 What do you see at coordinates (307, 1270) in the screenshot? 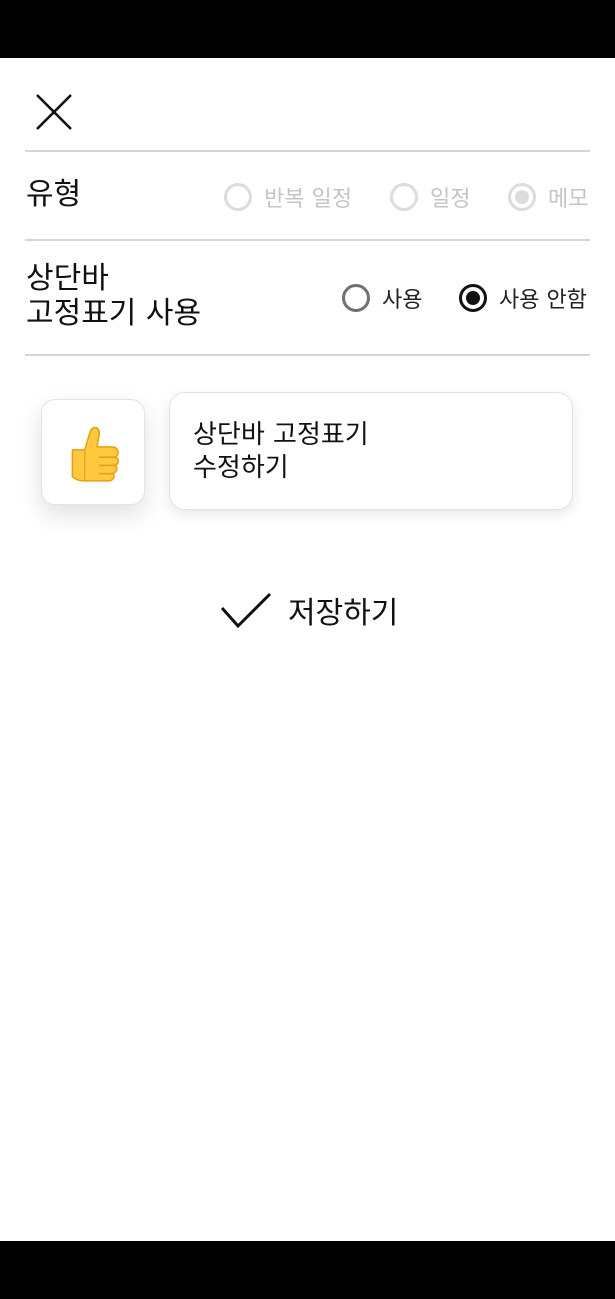
I see `navigation-bar` at bounding box center [307, 1270].